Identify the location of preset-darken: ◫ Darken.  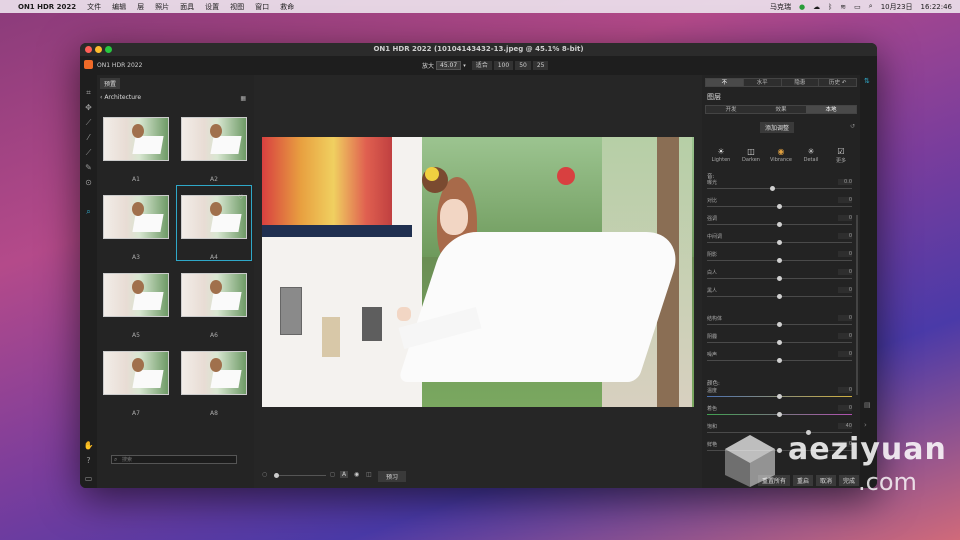
(751, 155).